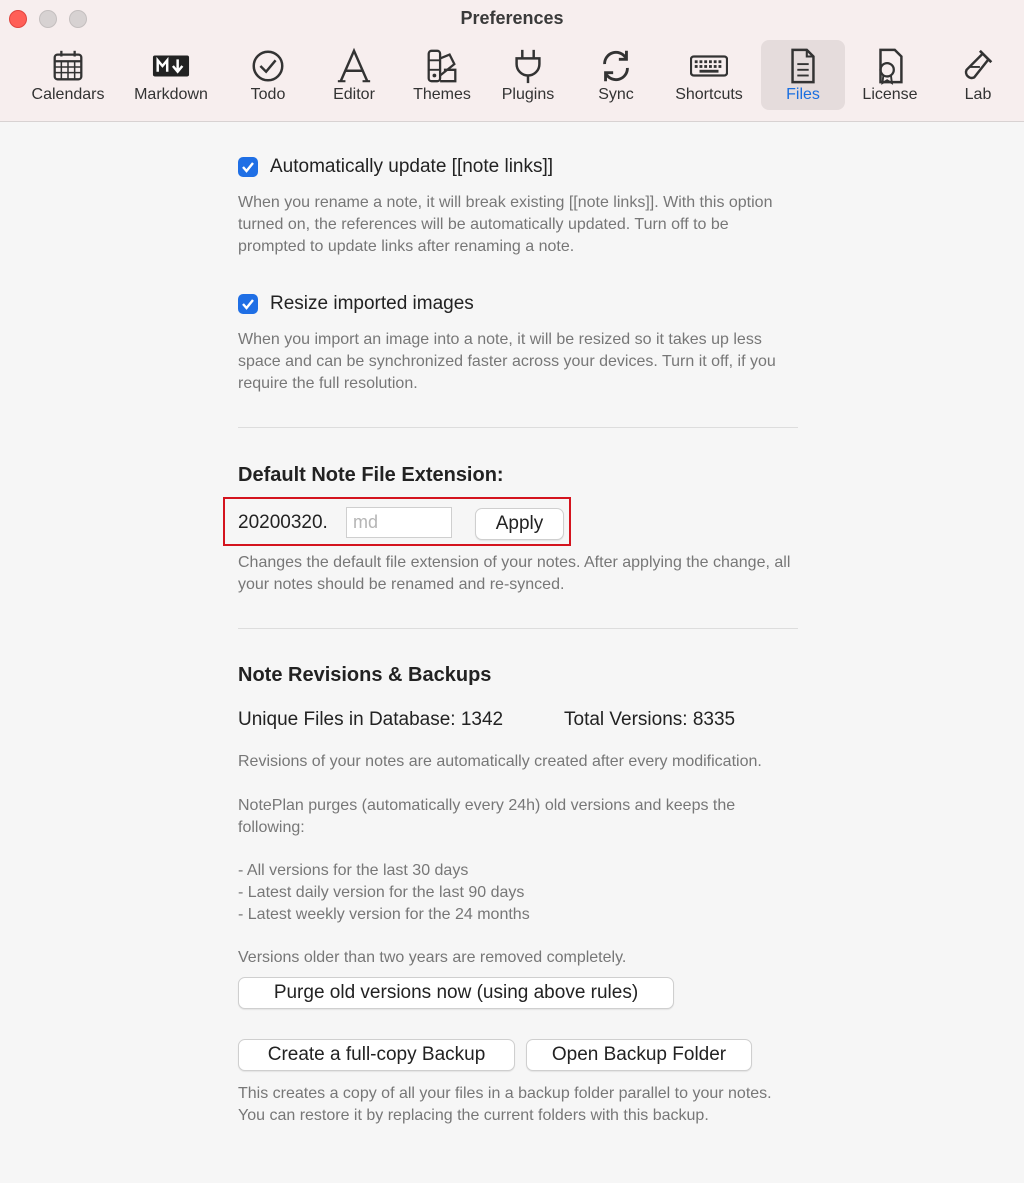 This screenshot has width=1024, height=1183. I want to click on editor-font-icon, so click(354, 66).